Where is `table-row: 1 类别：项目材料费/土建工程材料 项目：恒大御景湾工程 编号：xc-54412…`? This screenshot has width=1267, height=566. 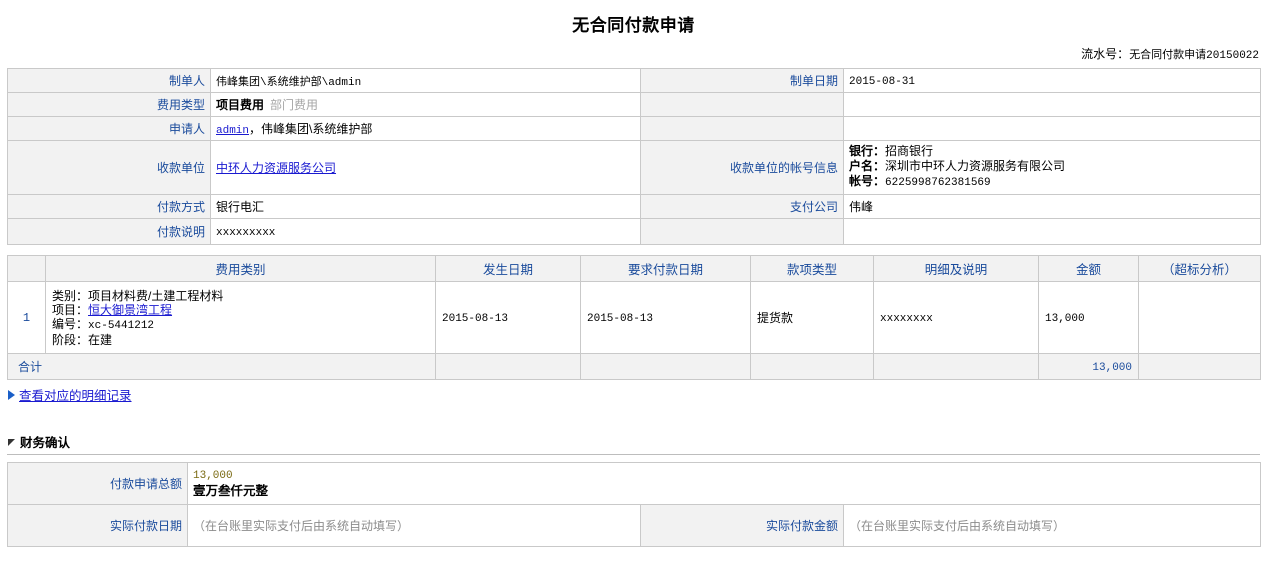
table-row: 1 类别：项目材料费/土建工程材料 项目：恒大御景湾工程 编号：xc-54412… is located at coordinates (634, 317).